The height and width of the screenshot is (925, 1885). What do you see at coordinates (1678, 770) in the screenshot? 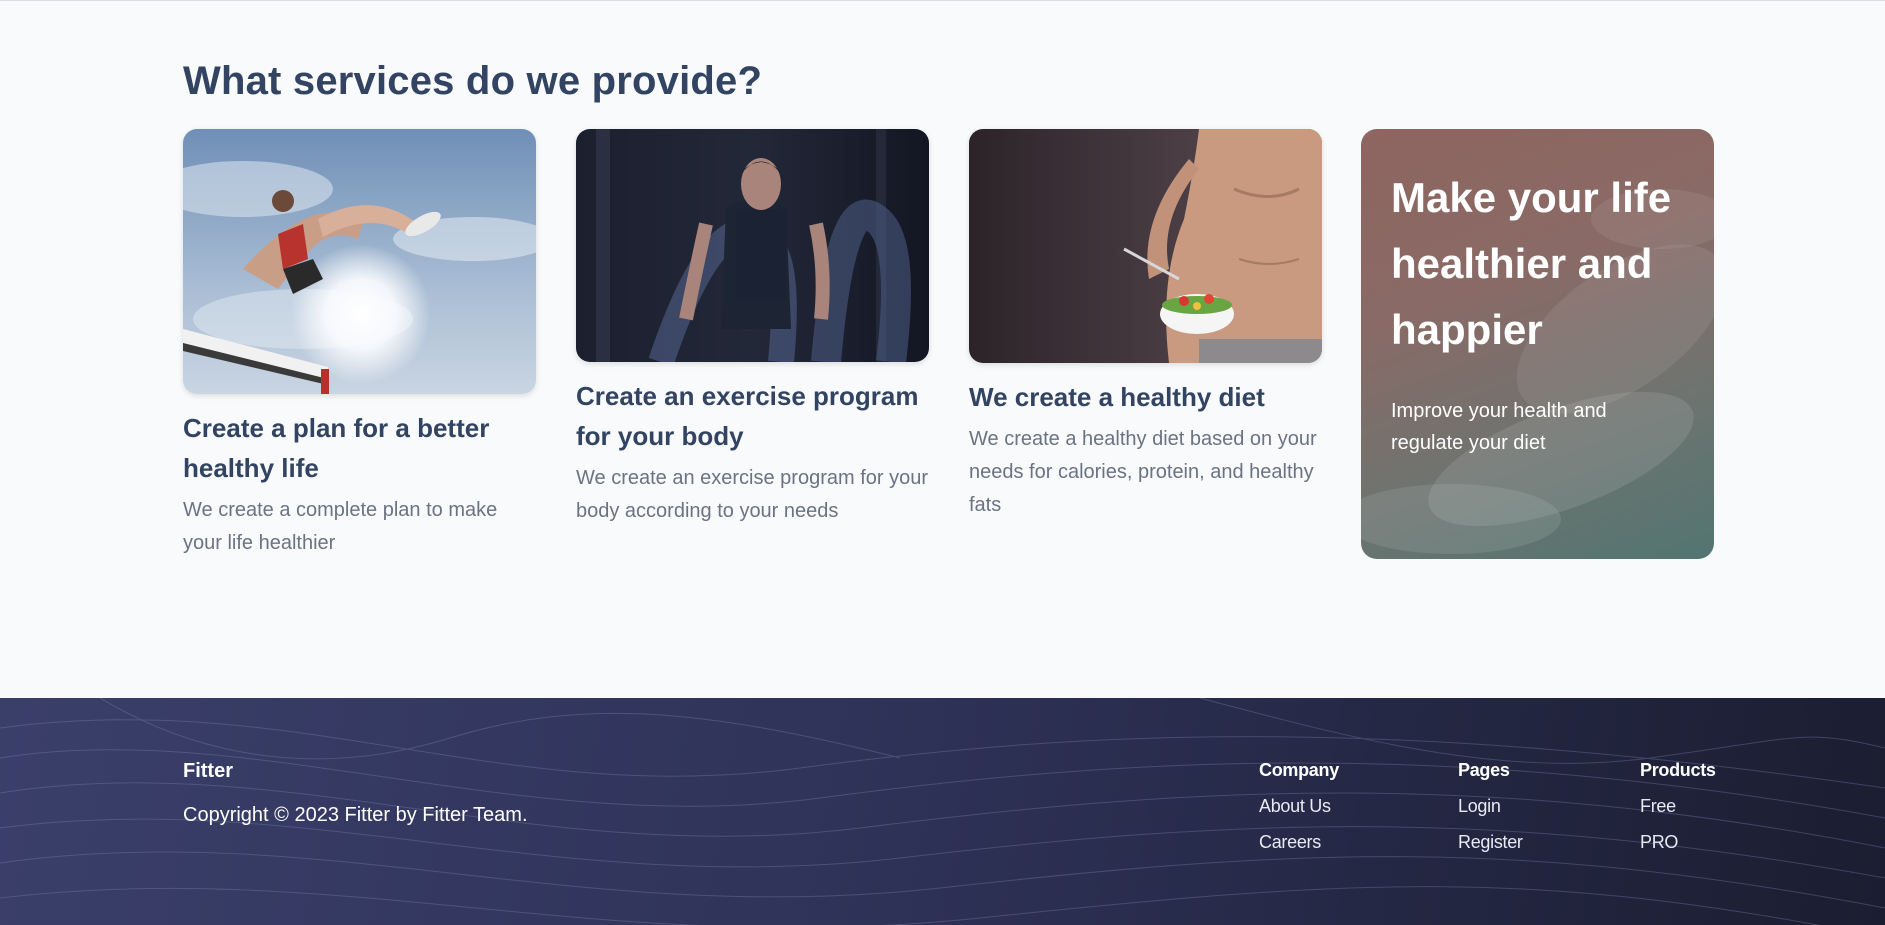
I see `footer-column-title: Products` at bounding box center [1678, 770].